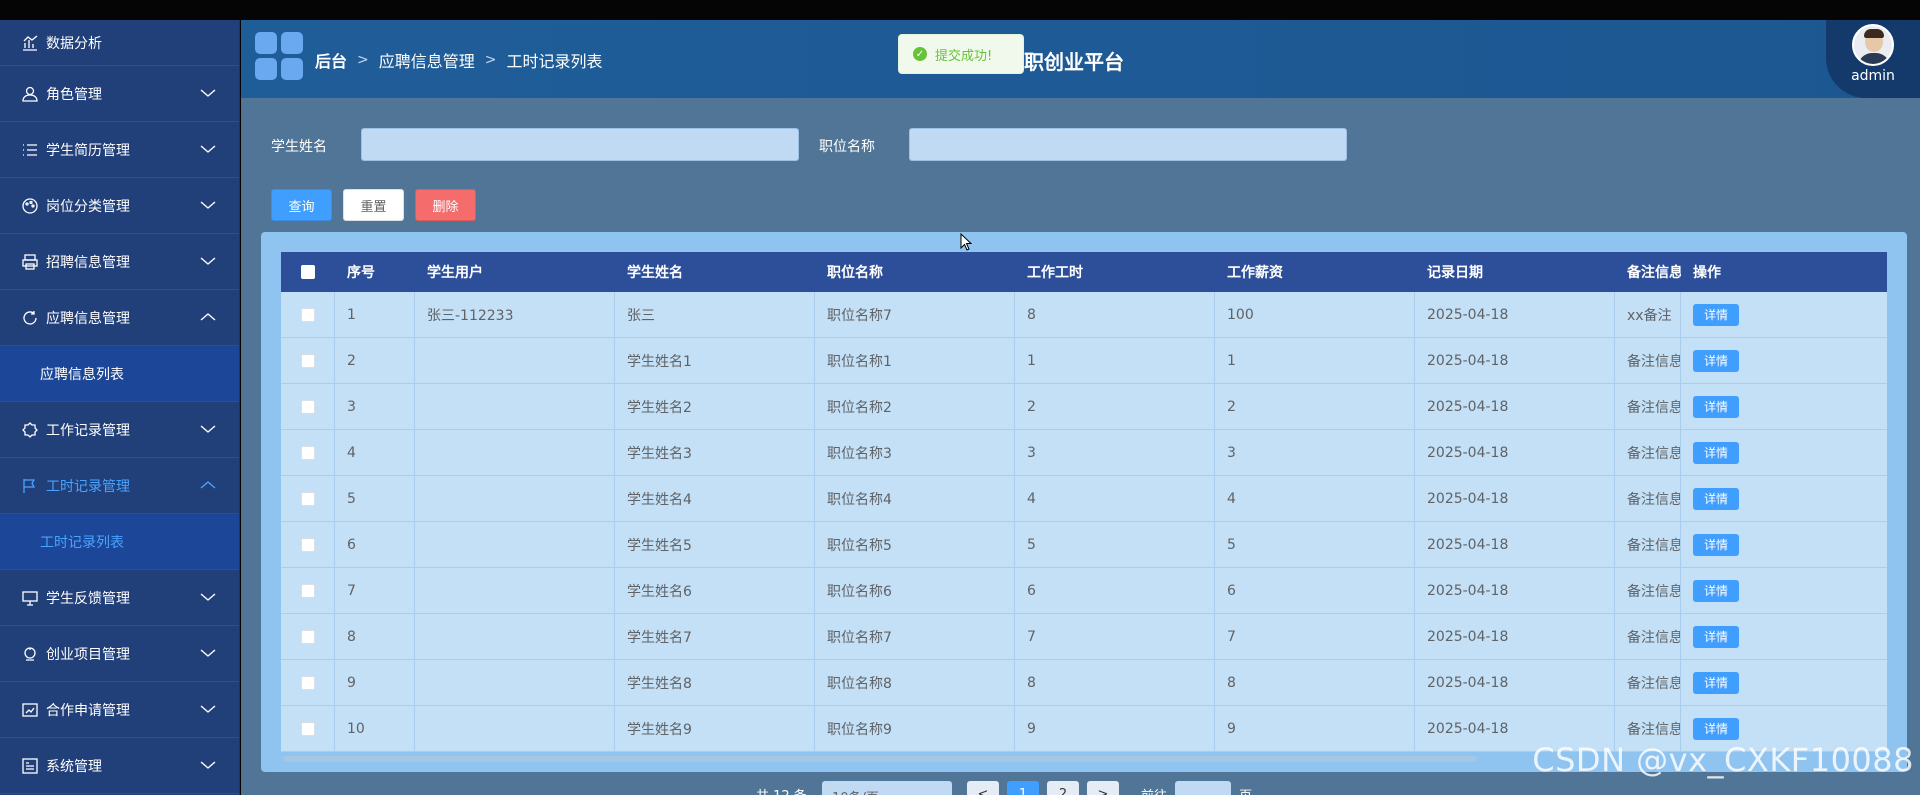  I want to click on table-row: 8 学生姓名7 职位名称7 7 7 2025-04-18 备注信息 详情, so click(1084, 637).